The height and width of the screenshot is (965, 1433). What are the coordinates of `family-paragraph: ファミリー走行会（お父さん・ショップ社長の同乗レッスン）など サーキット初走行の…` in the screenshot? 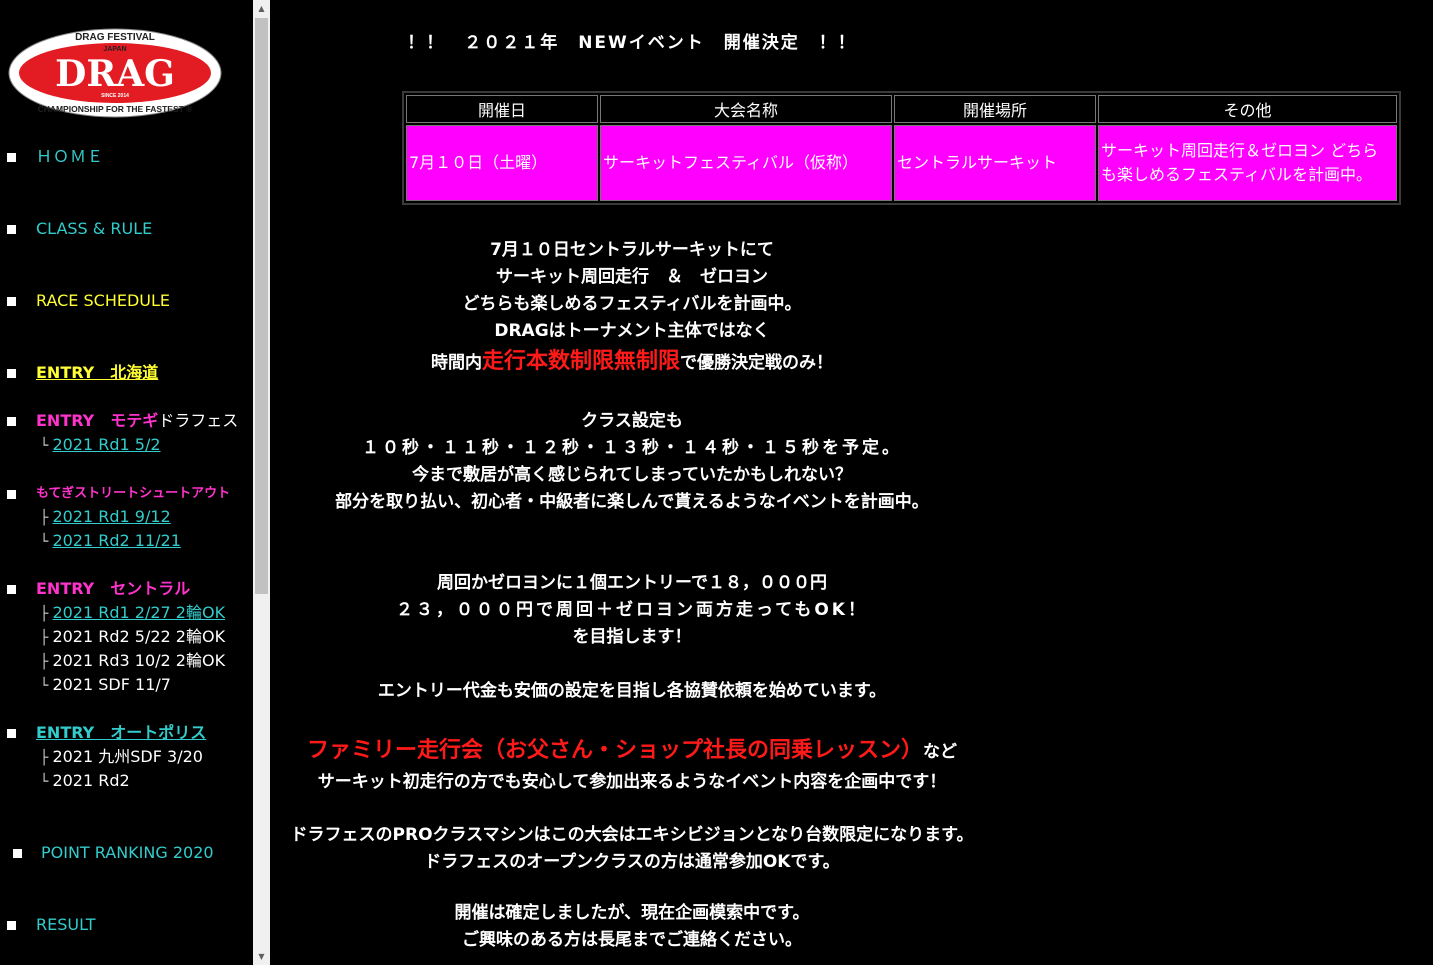 It's located at (632, 765).